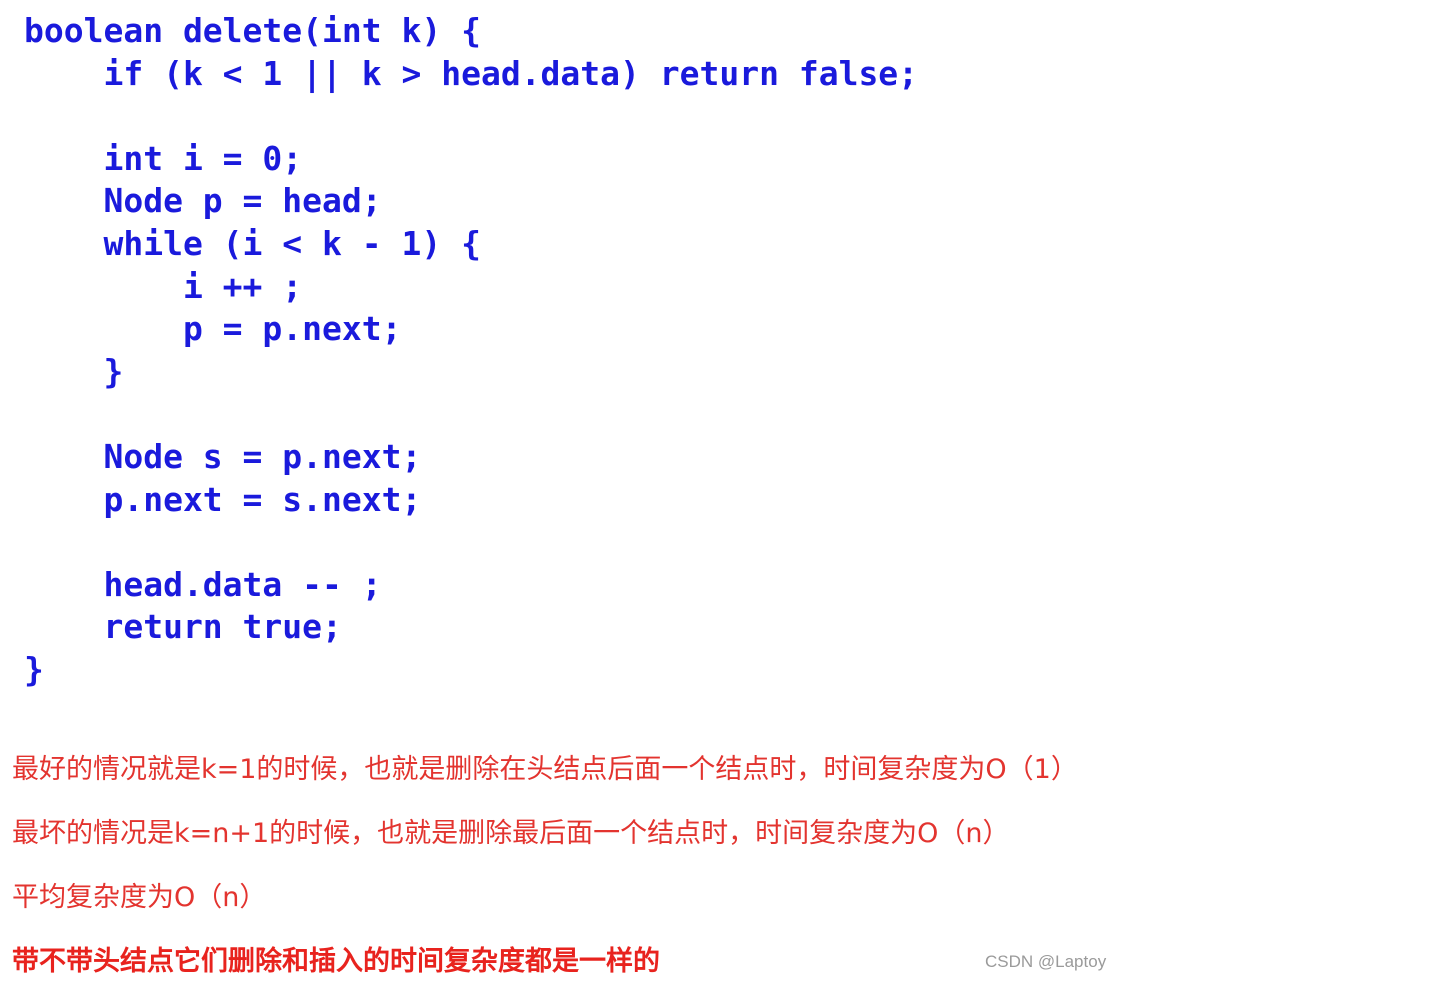  What do you see at coordinates (1046, 961) in the screenshot?
I see `csdn-watermark: CSDN @Laptoy` at bounding box center [1046, 961].